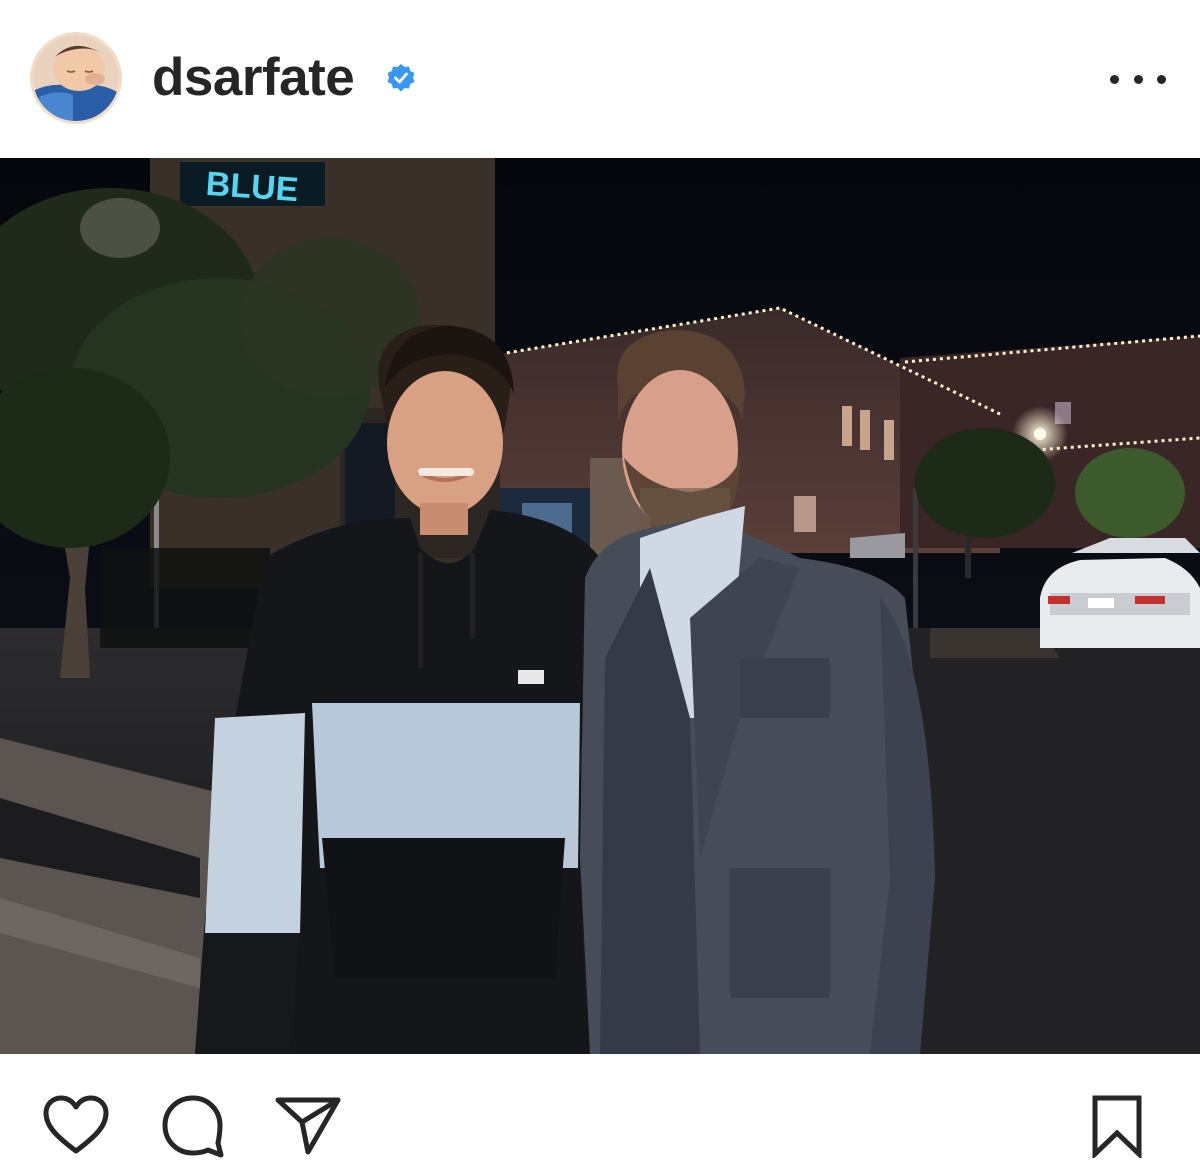 The height and width of the screenshot is (1170, 1200). I want to click on bookmark-icon, so click(1117, 1126).